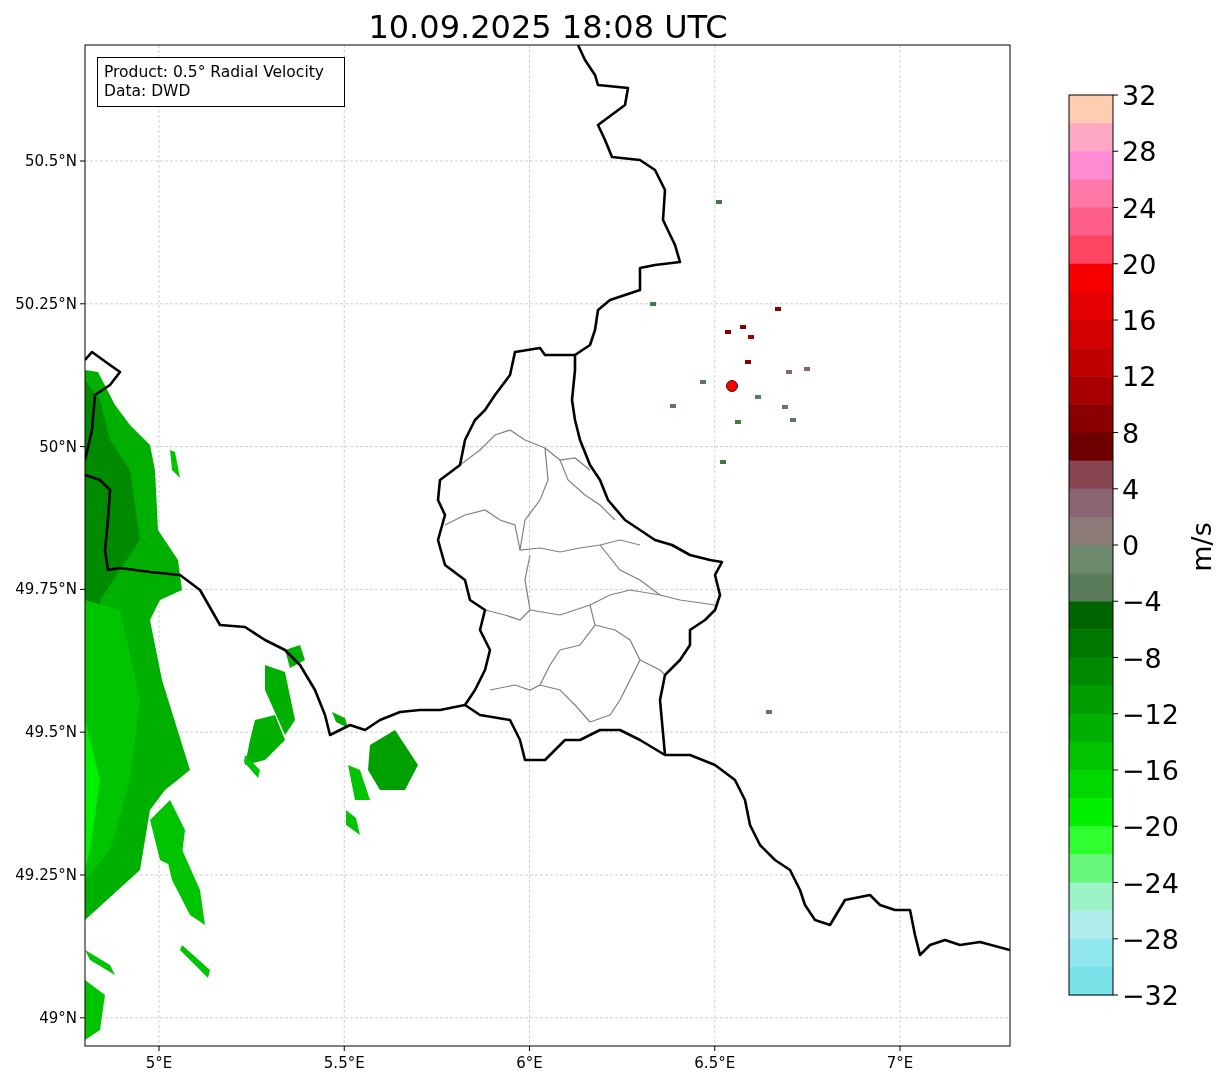  Describe the element at coordinates (529, 1063) in the screenshot. I see `longitude-label: 6°E` at that location.